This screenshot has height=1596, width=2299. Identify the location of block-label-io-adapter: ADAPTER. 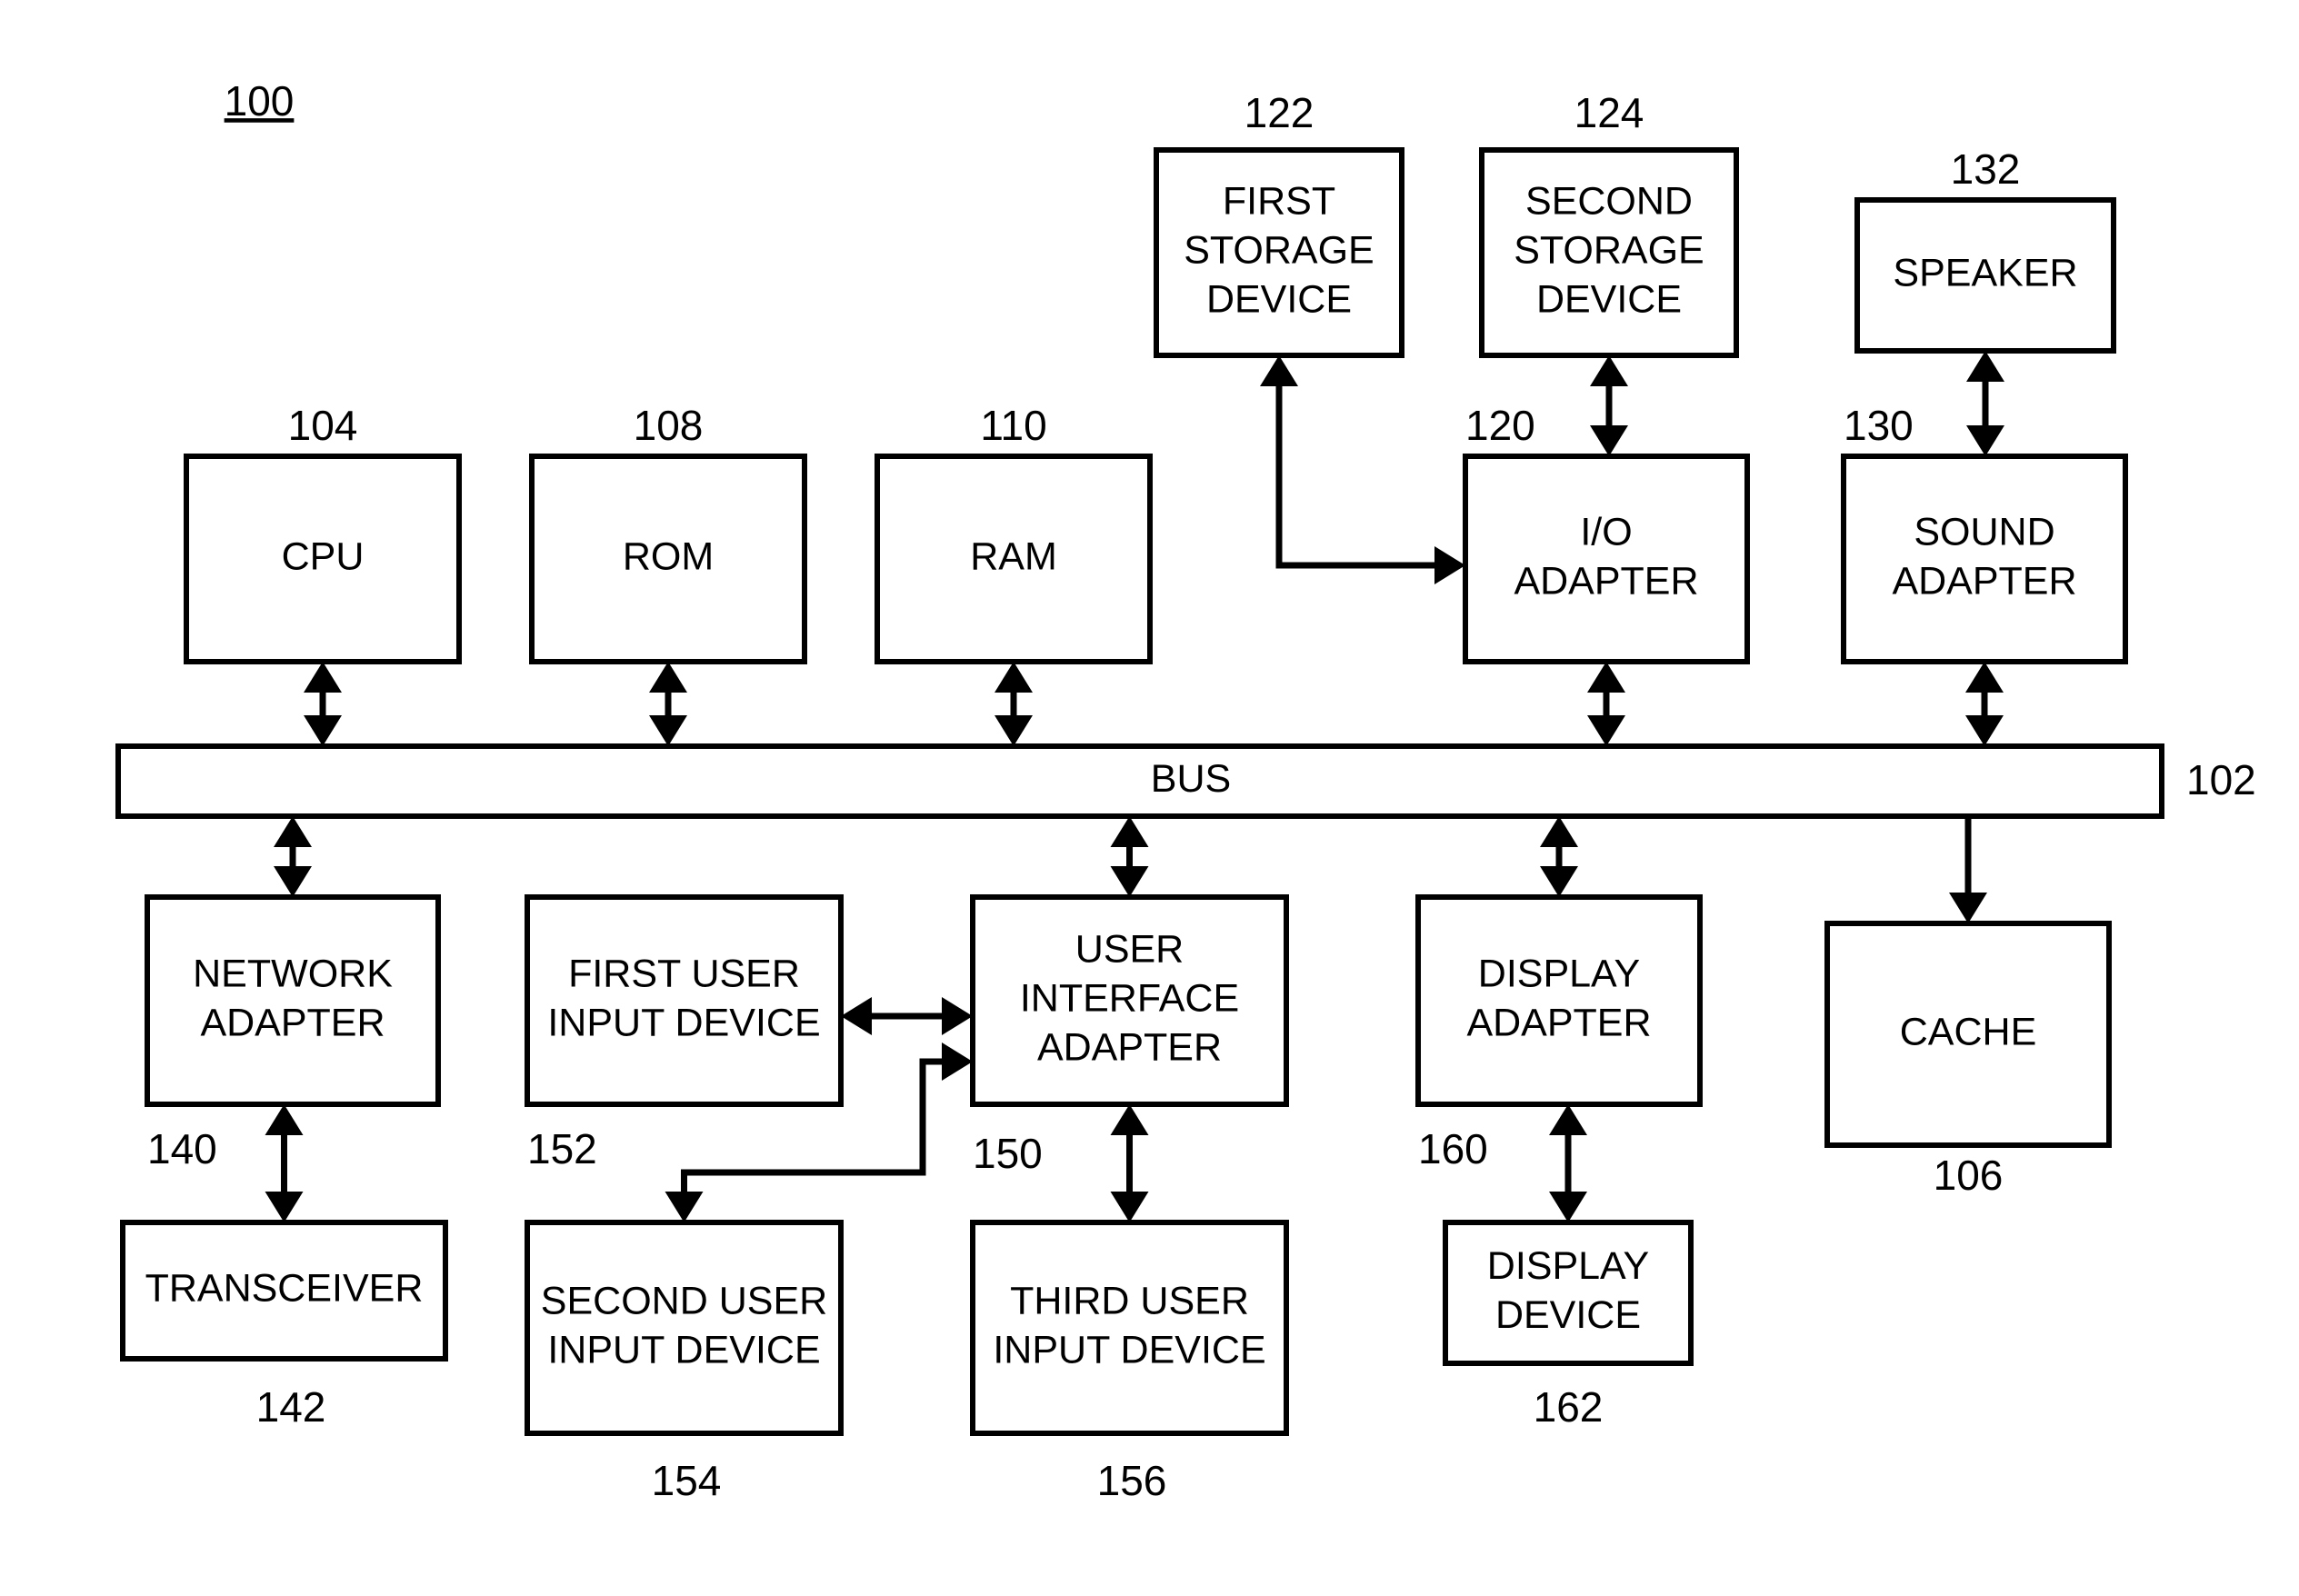
(1606, 581).